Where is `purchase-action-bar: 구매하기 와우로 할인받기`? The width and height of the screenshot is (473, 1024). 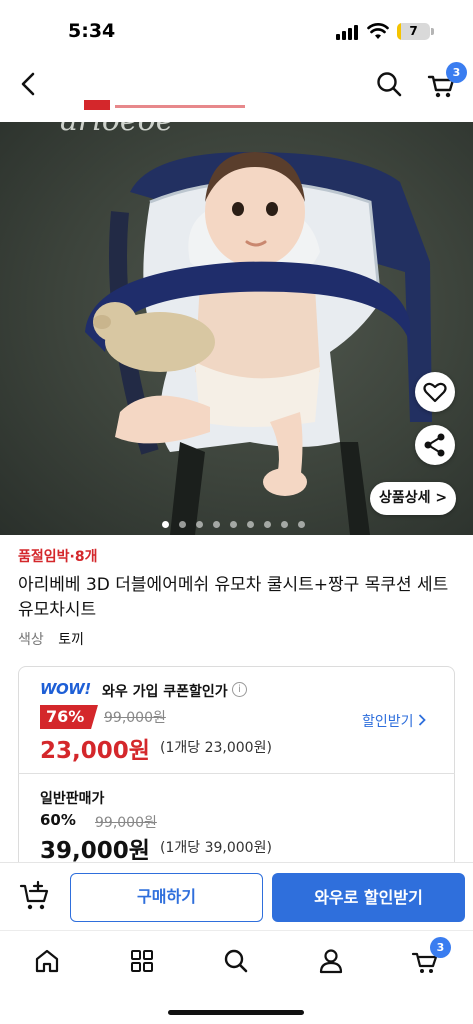
purchase-action-bar: 구매하기 와우로 할인받기 is located at coordinates (236, 896).